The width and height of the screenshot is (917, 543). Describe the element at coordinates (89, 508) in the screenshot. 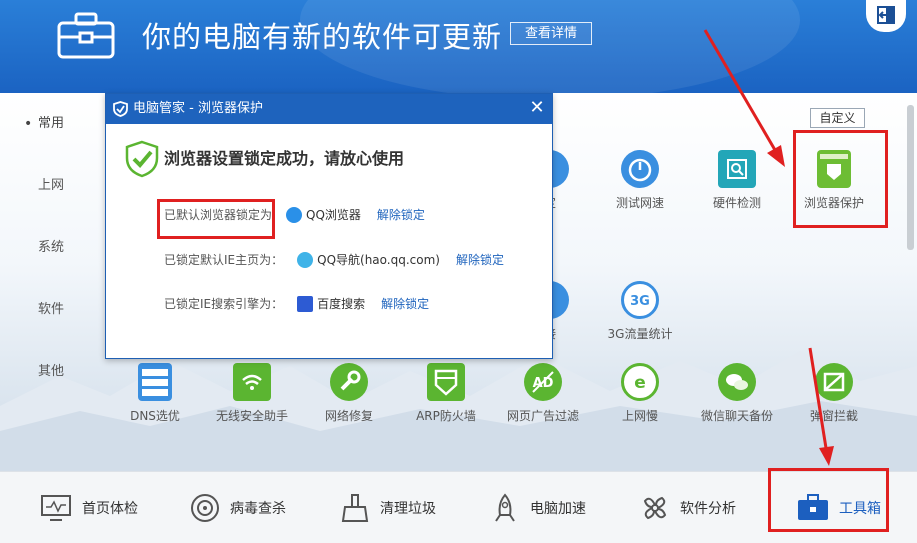

I see `nav-home-checkup: 首页体检` at that location.